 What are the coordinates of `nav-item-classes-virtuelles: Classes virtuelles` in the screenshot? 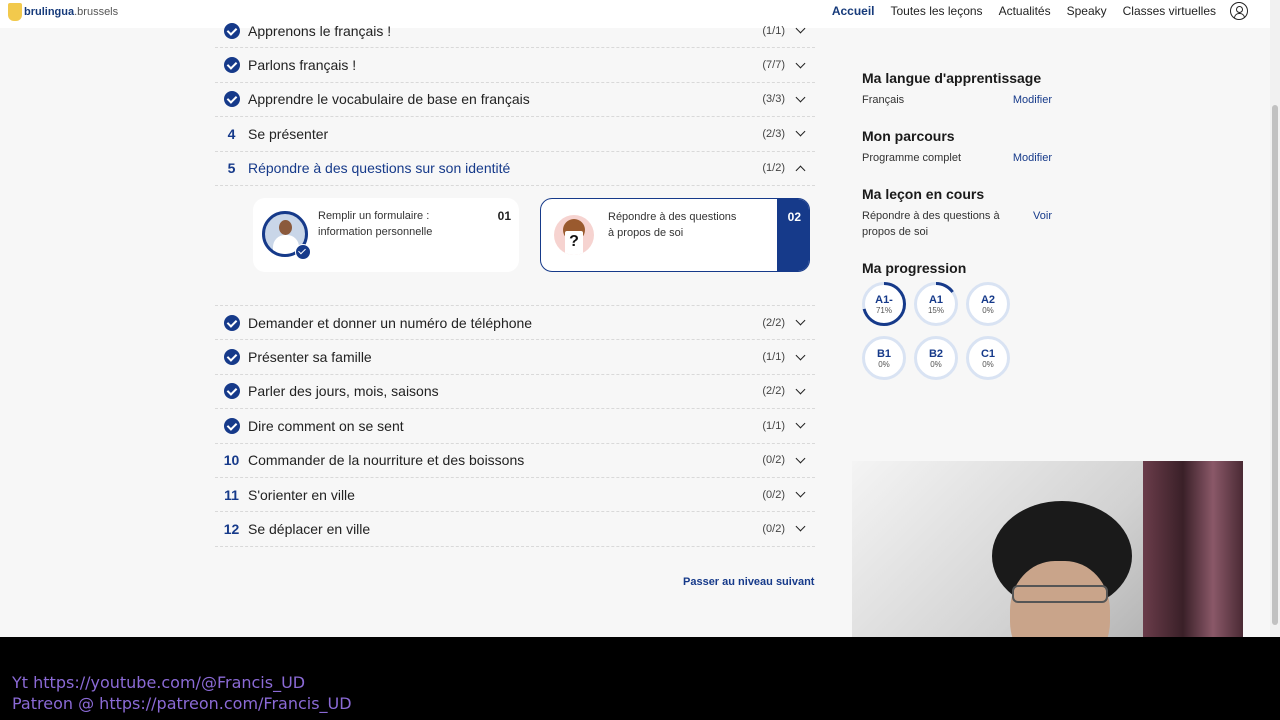 It's located at (1169, 11).